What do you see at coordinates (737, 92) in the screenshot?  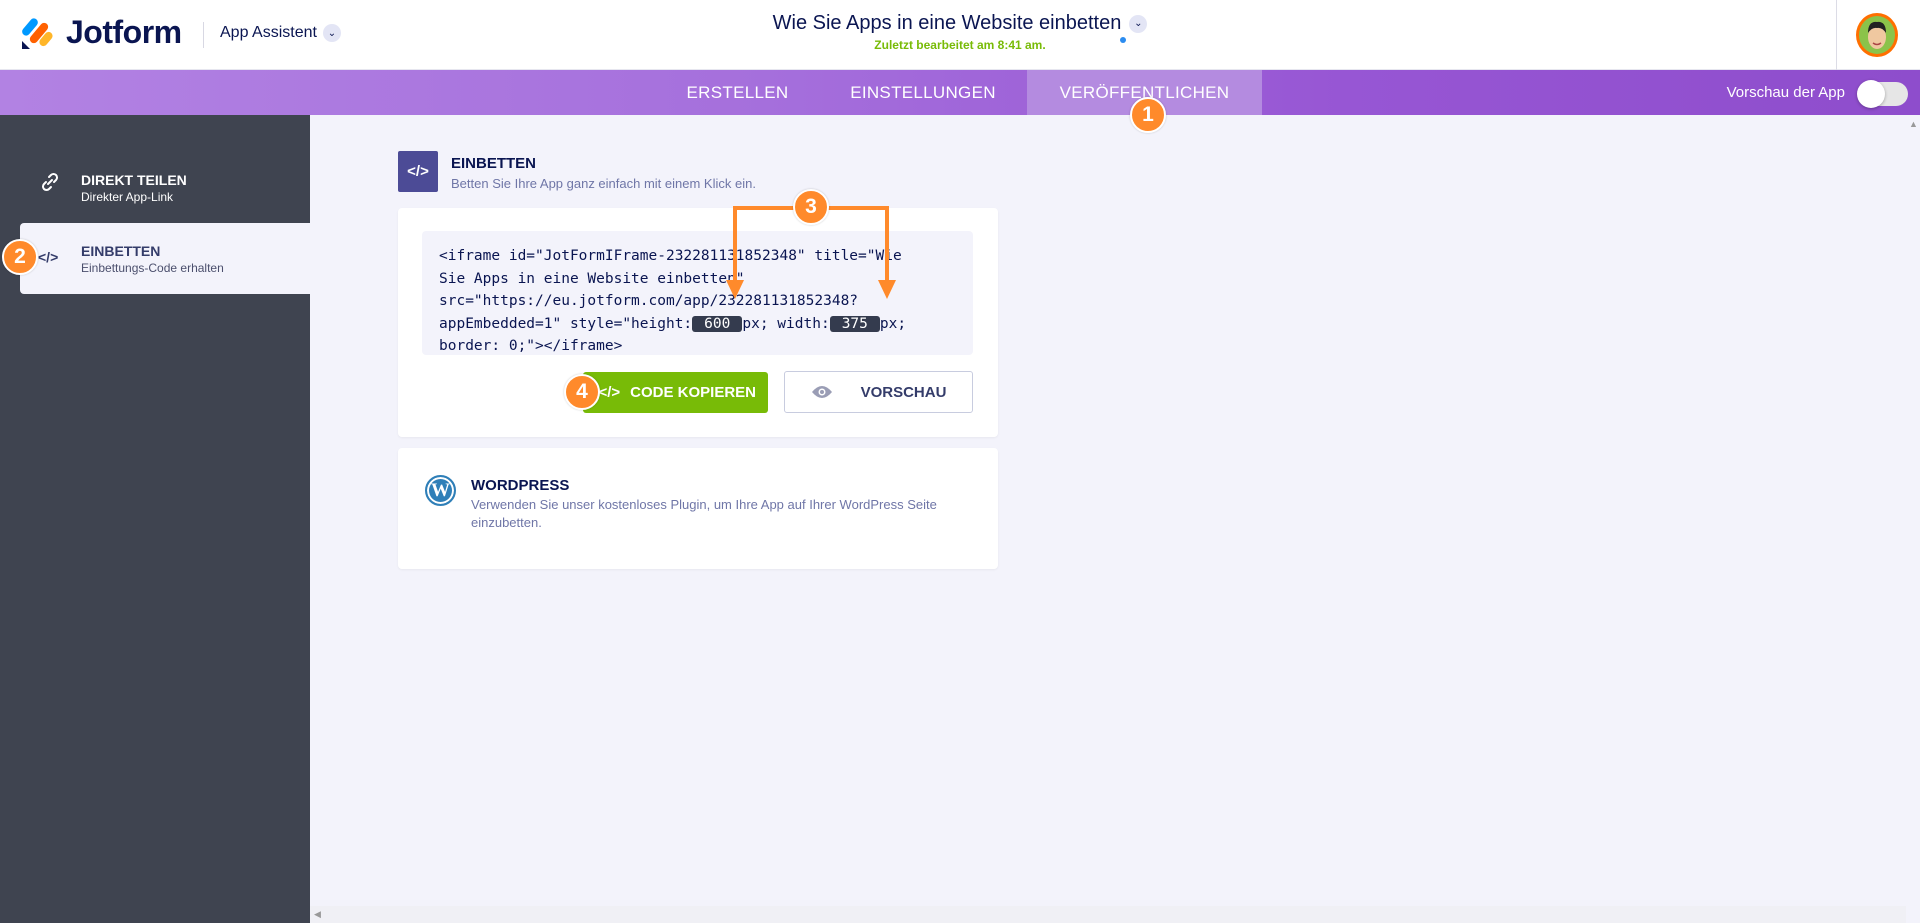 I see `tab-erstellen: ERSTELLEN` at bounding box center [737, 92].